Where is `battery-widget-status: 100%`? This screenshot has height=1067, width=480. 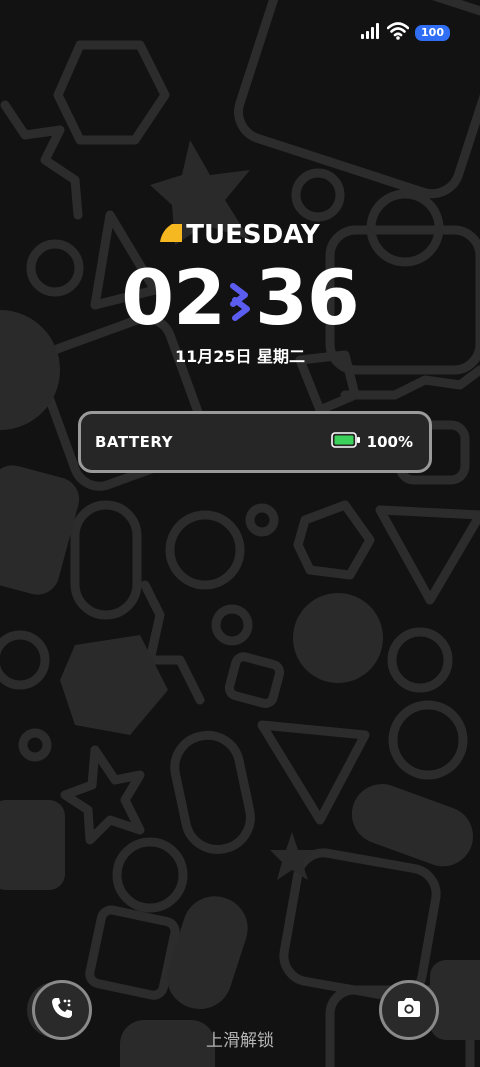 battery-widget-status: 100% is located at coordinates (371, 442).